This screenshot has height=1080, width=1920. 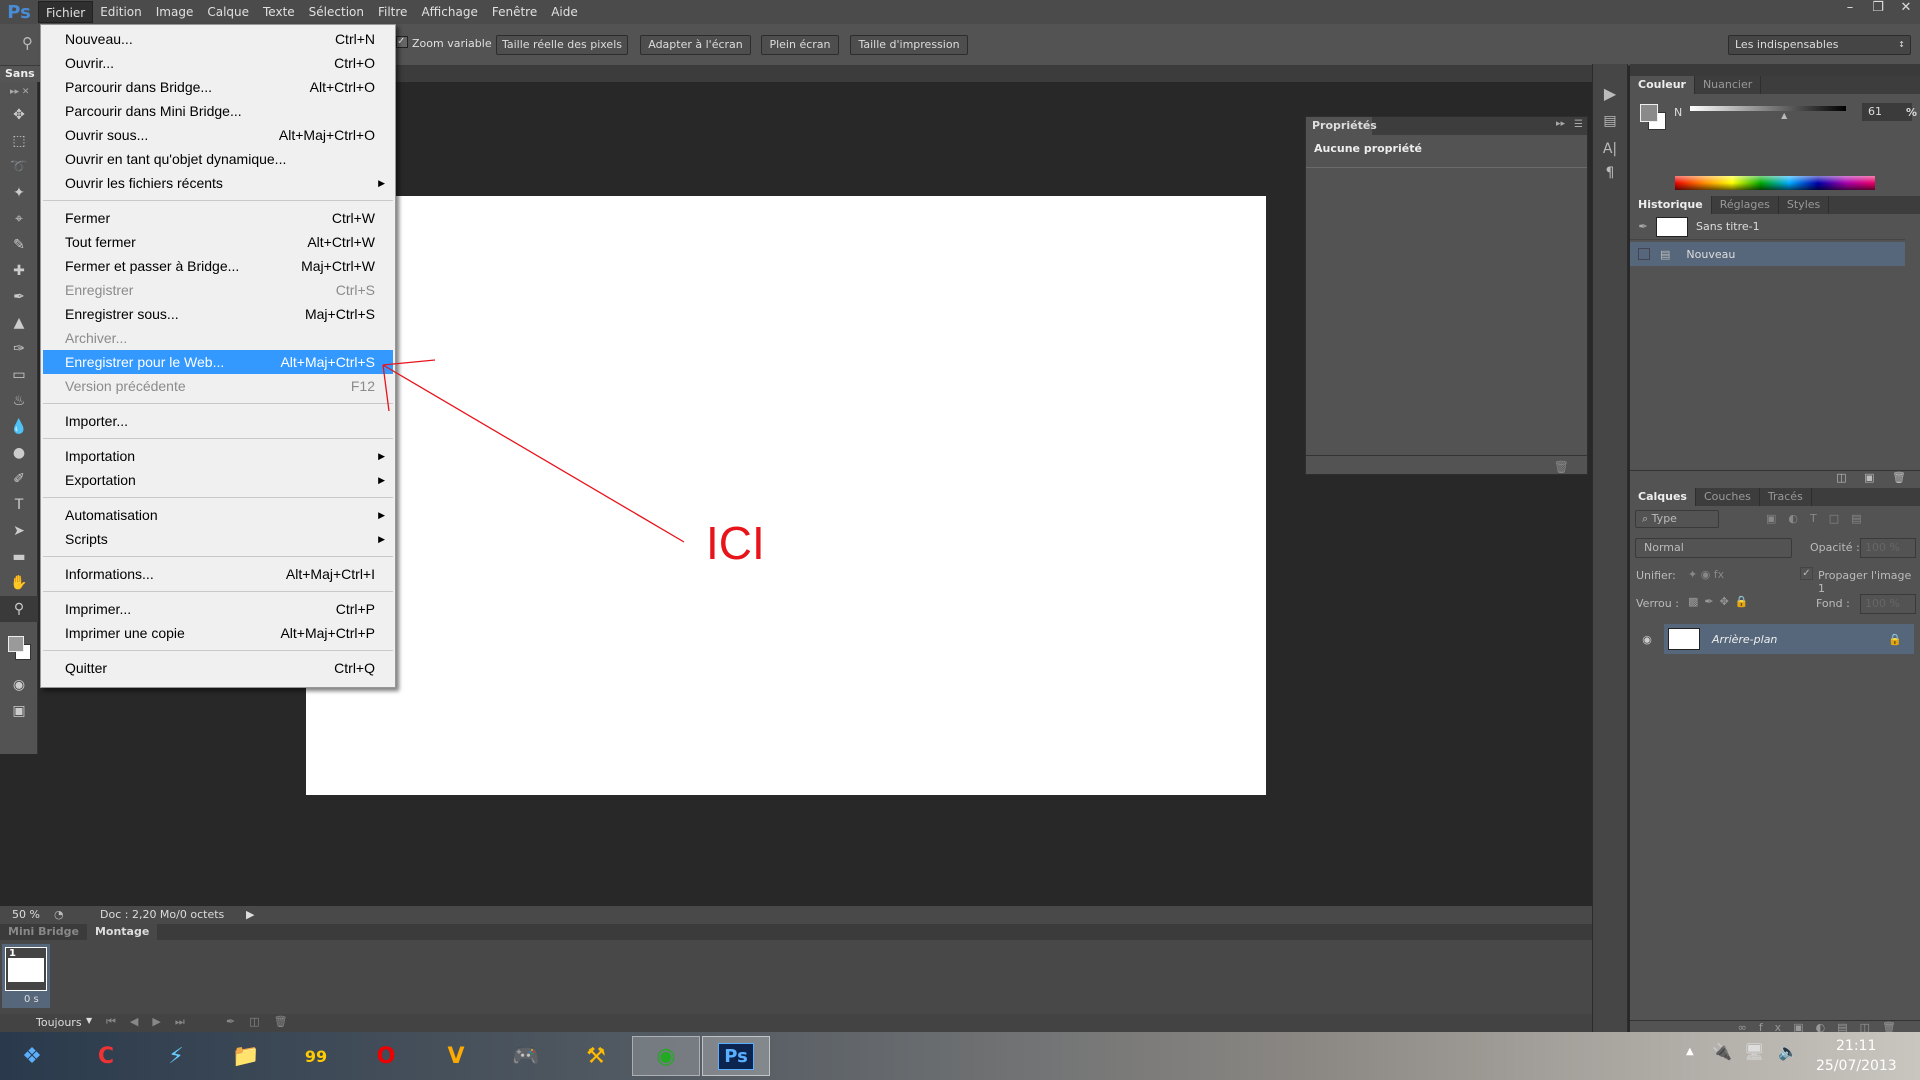 I want to click on trash-icon: 🗑, so click(x=1561, y=467).